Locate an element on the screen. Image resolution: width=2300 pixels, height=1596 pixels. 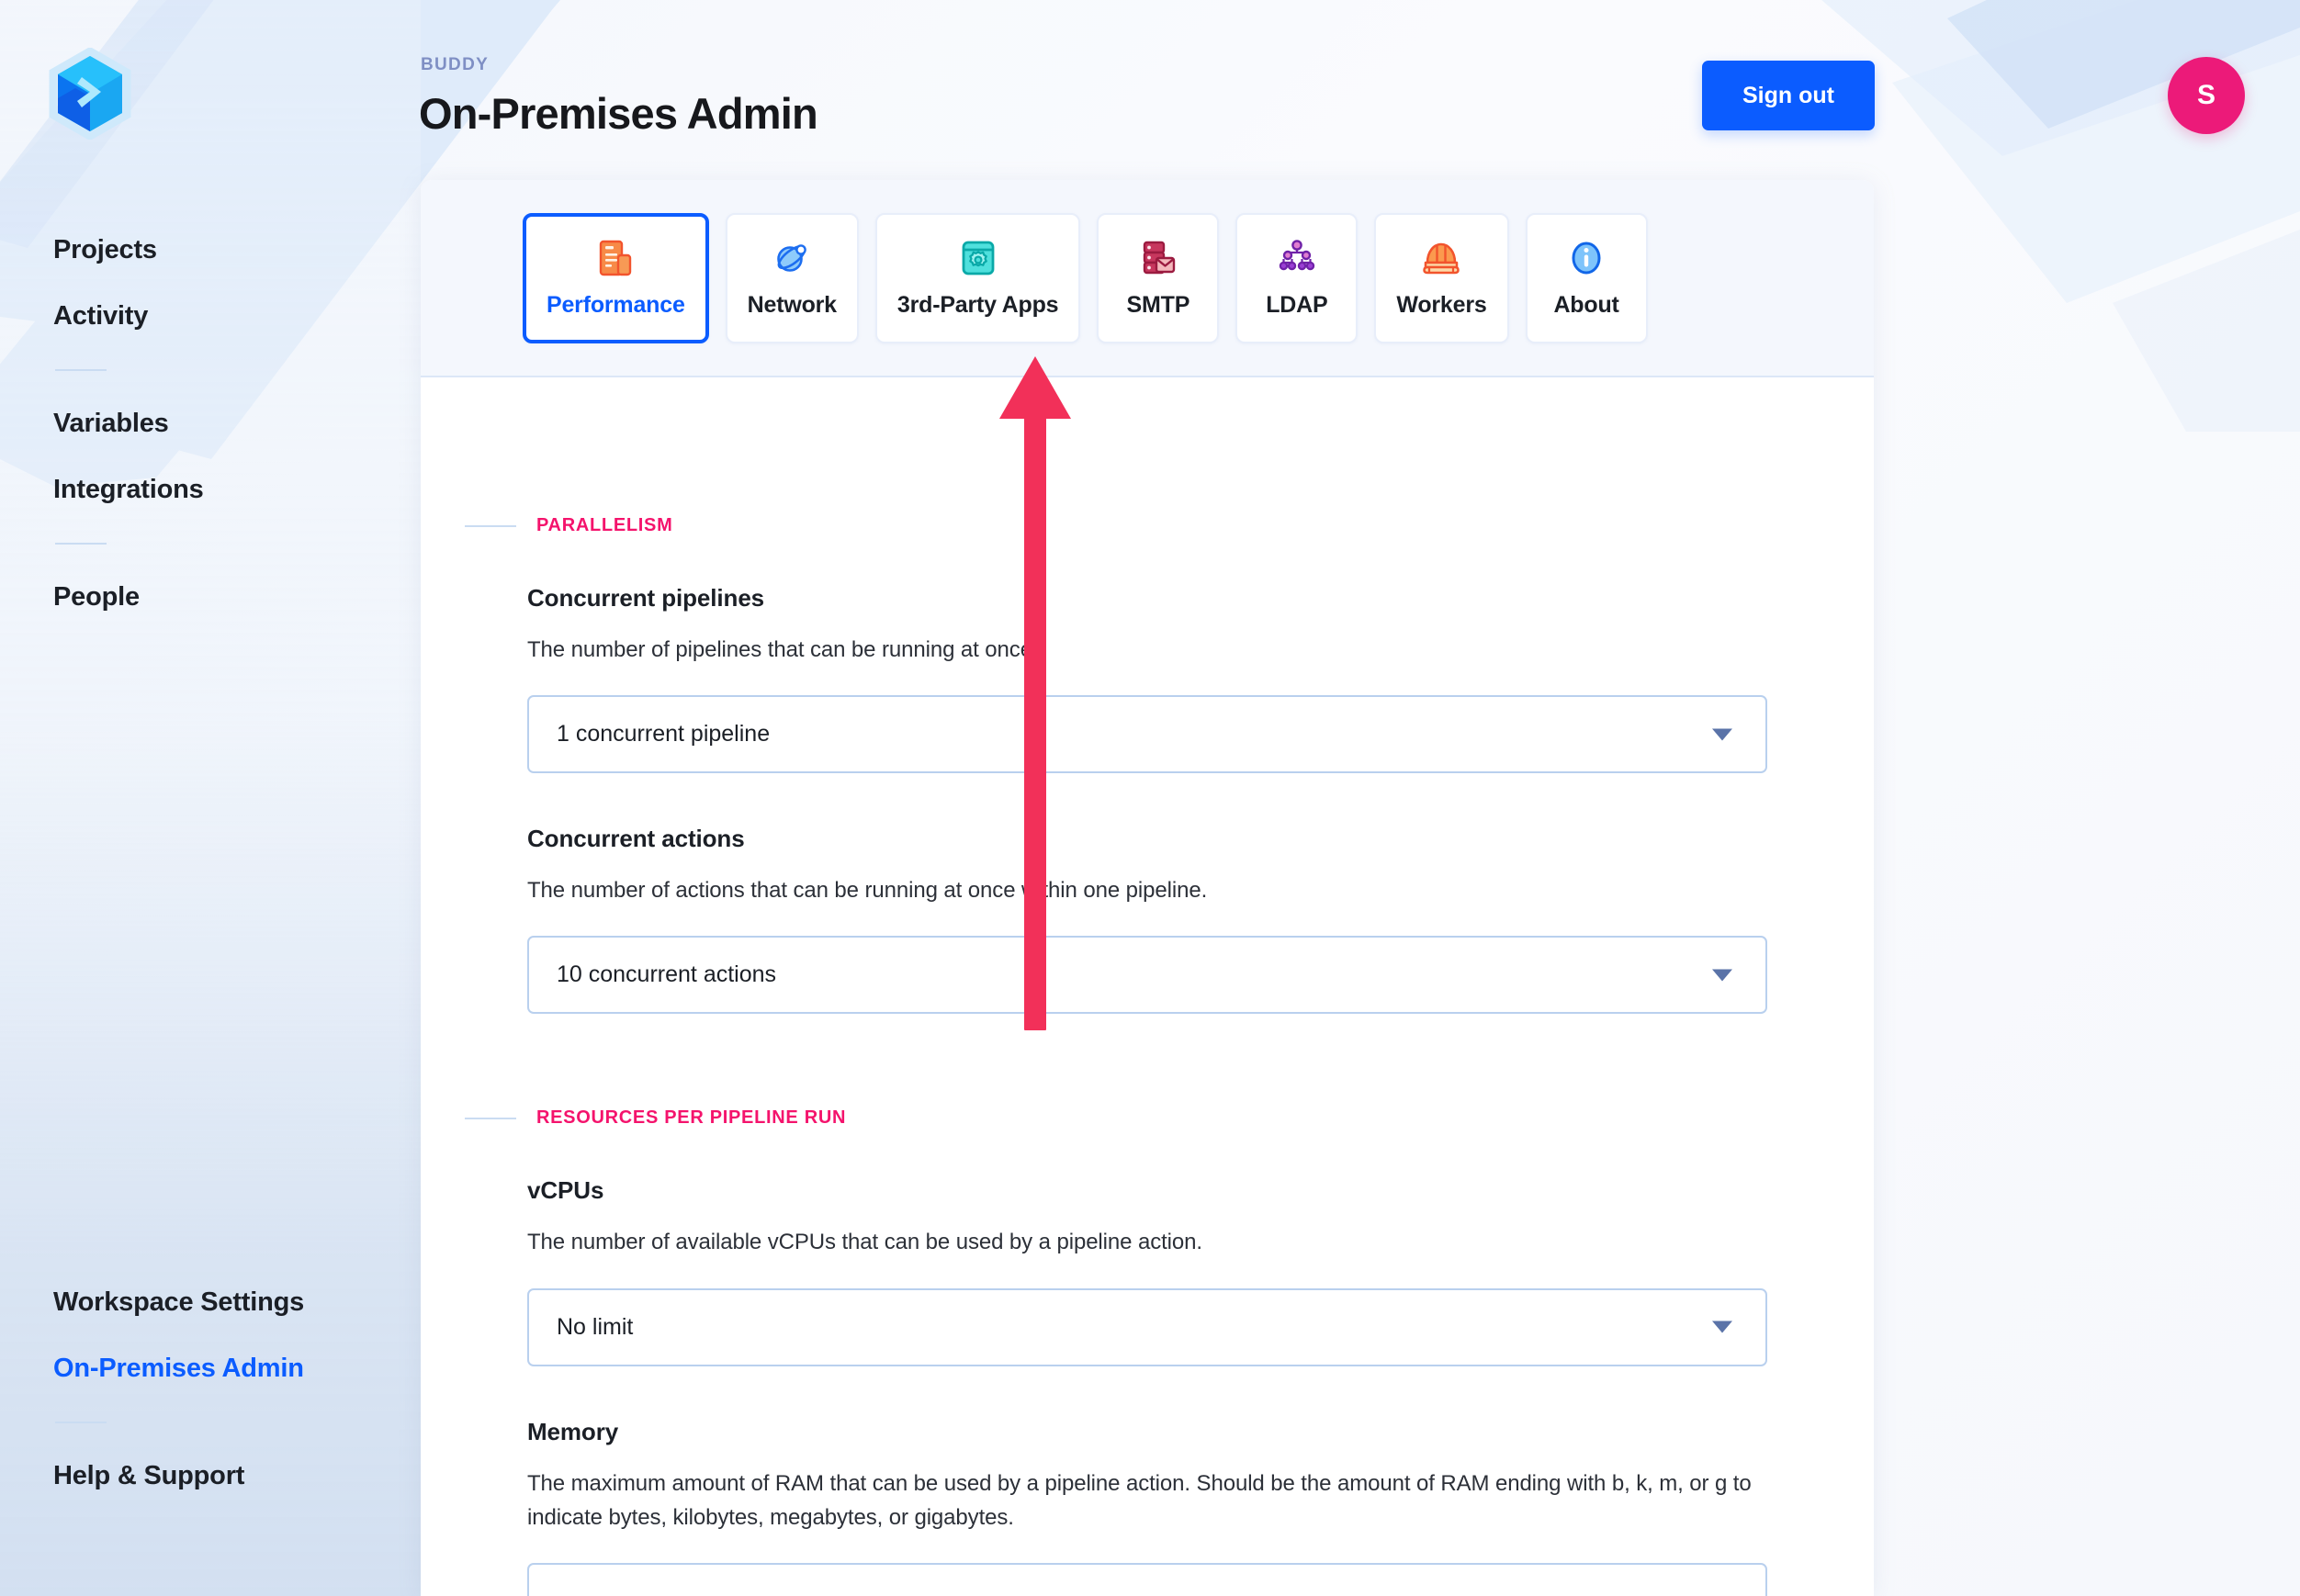
field-label-memory: Memory is located at coordinates (573, 1431).